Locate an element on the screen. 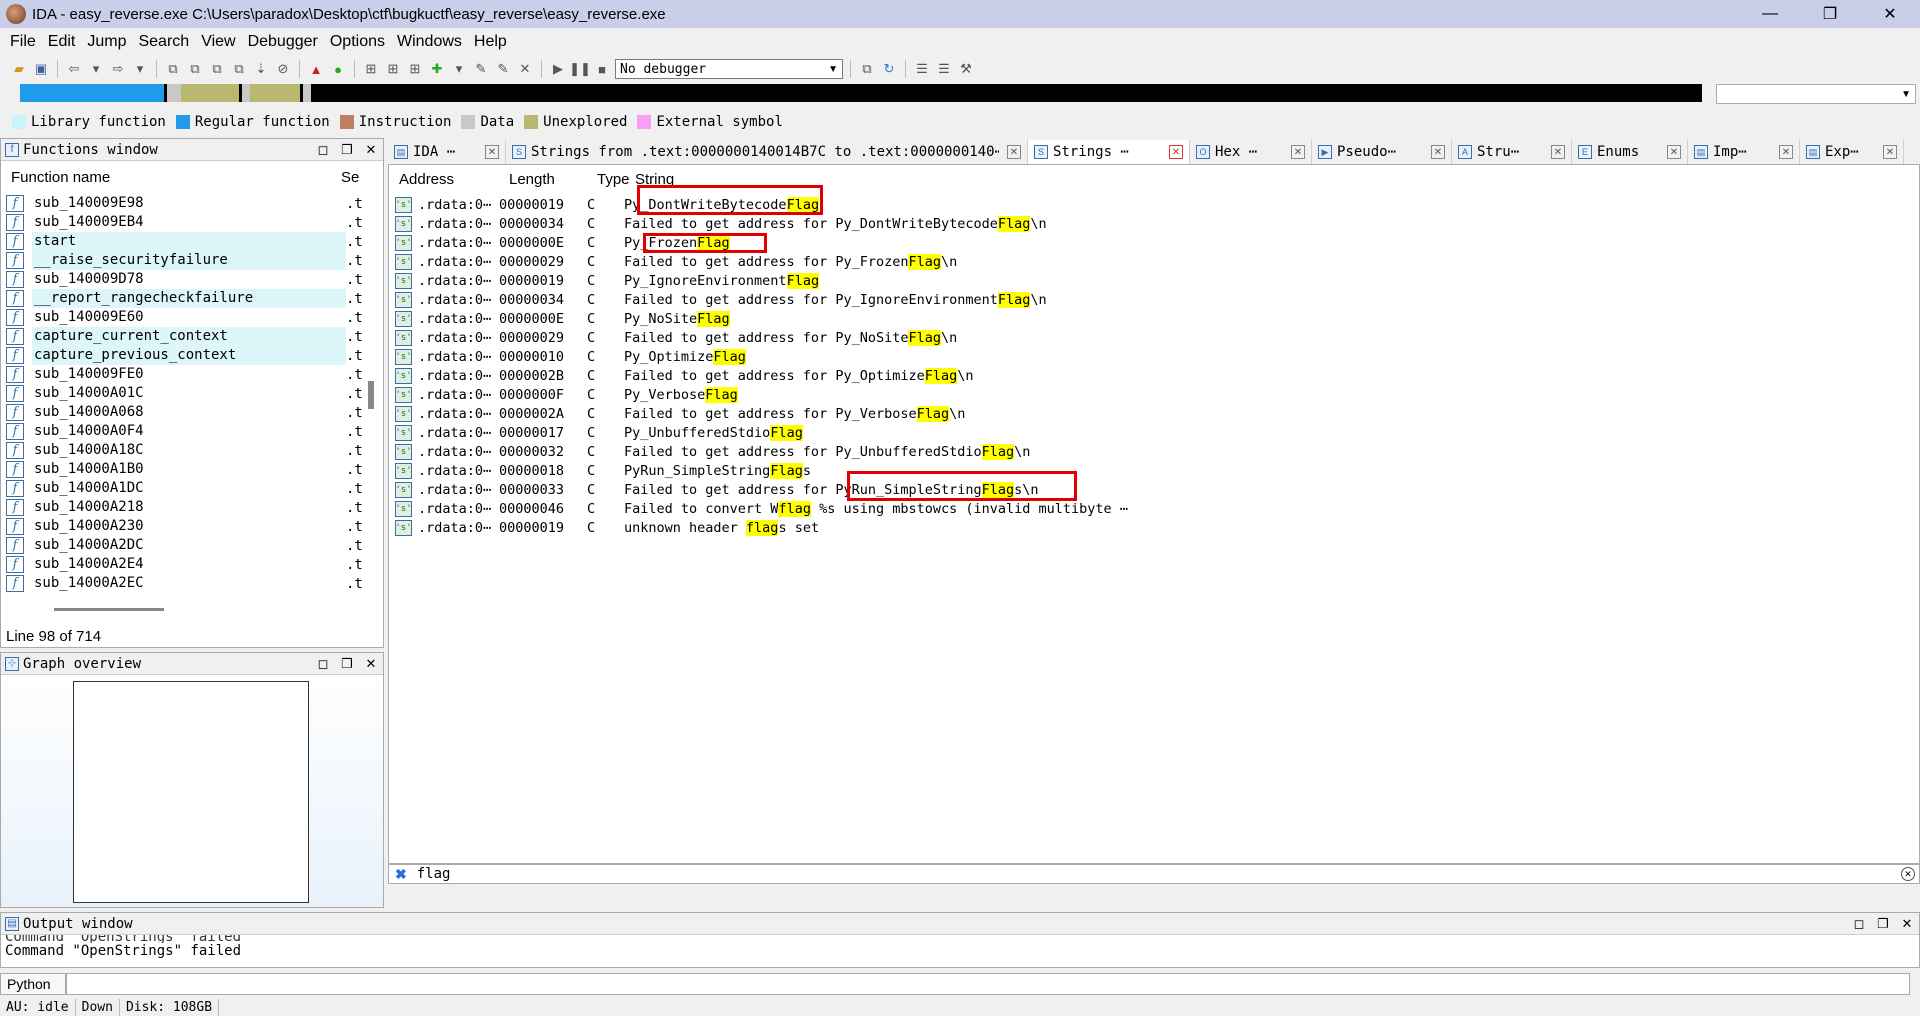  function-row: f sub_140009E98 .t is located at coordinates (187, 203).